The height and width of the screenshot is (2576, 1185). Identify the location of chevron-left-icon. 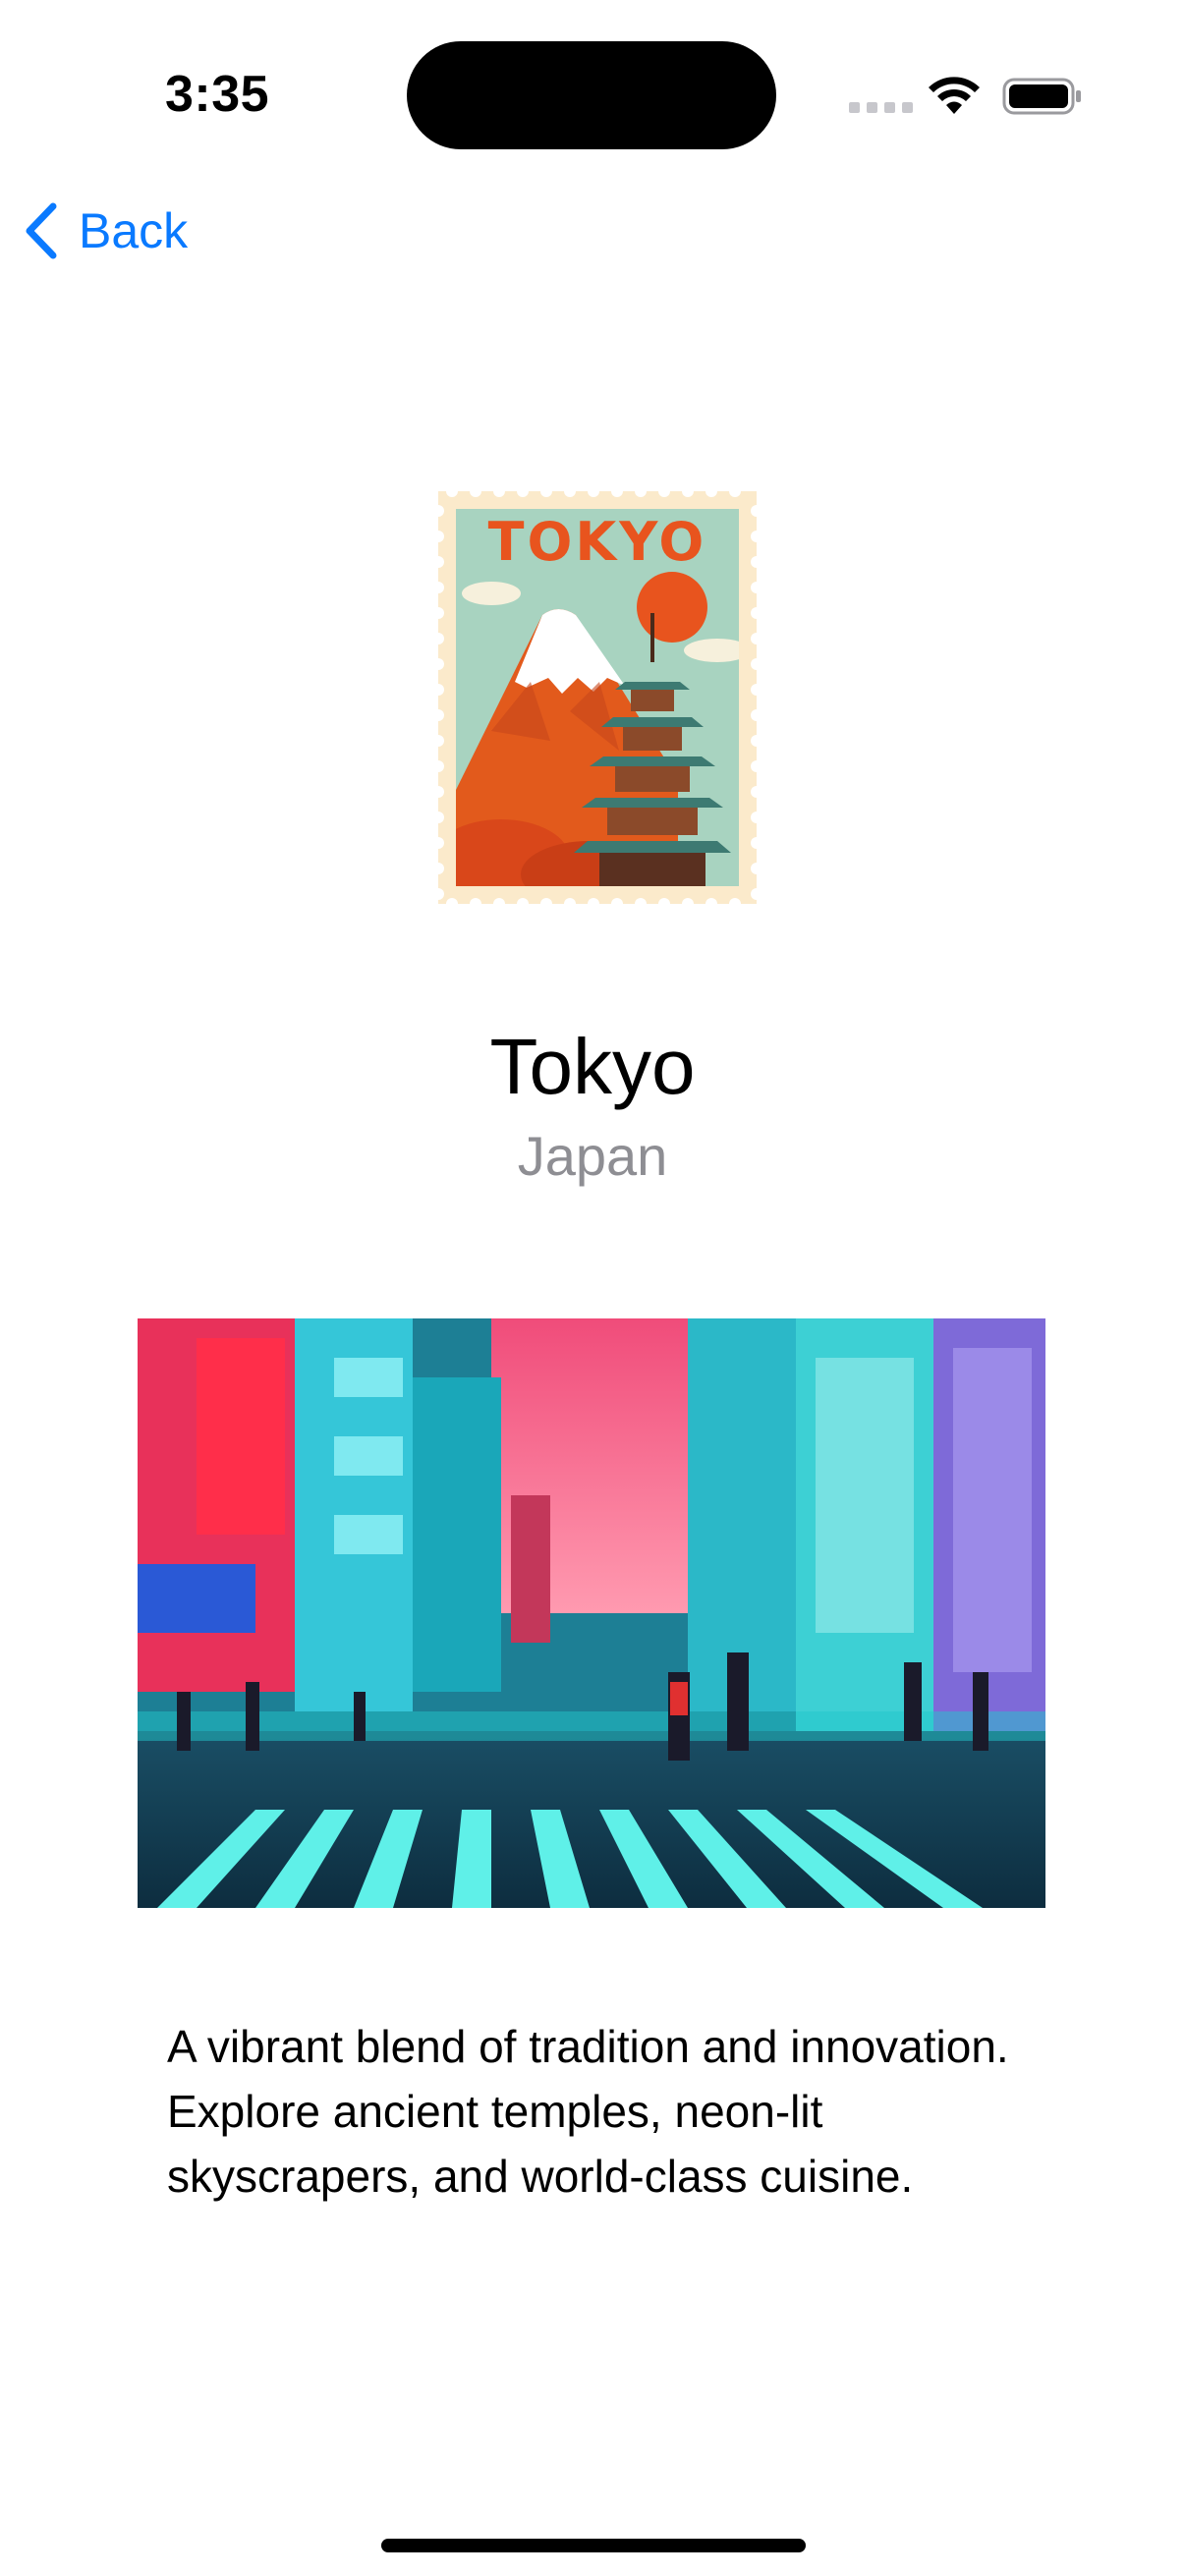
(42, 230).